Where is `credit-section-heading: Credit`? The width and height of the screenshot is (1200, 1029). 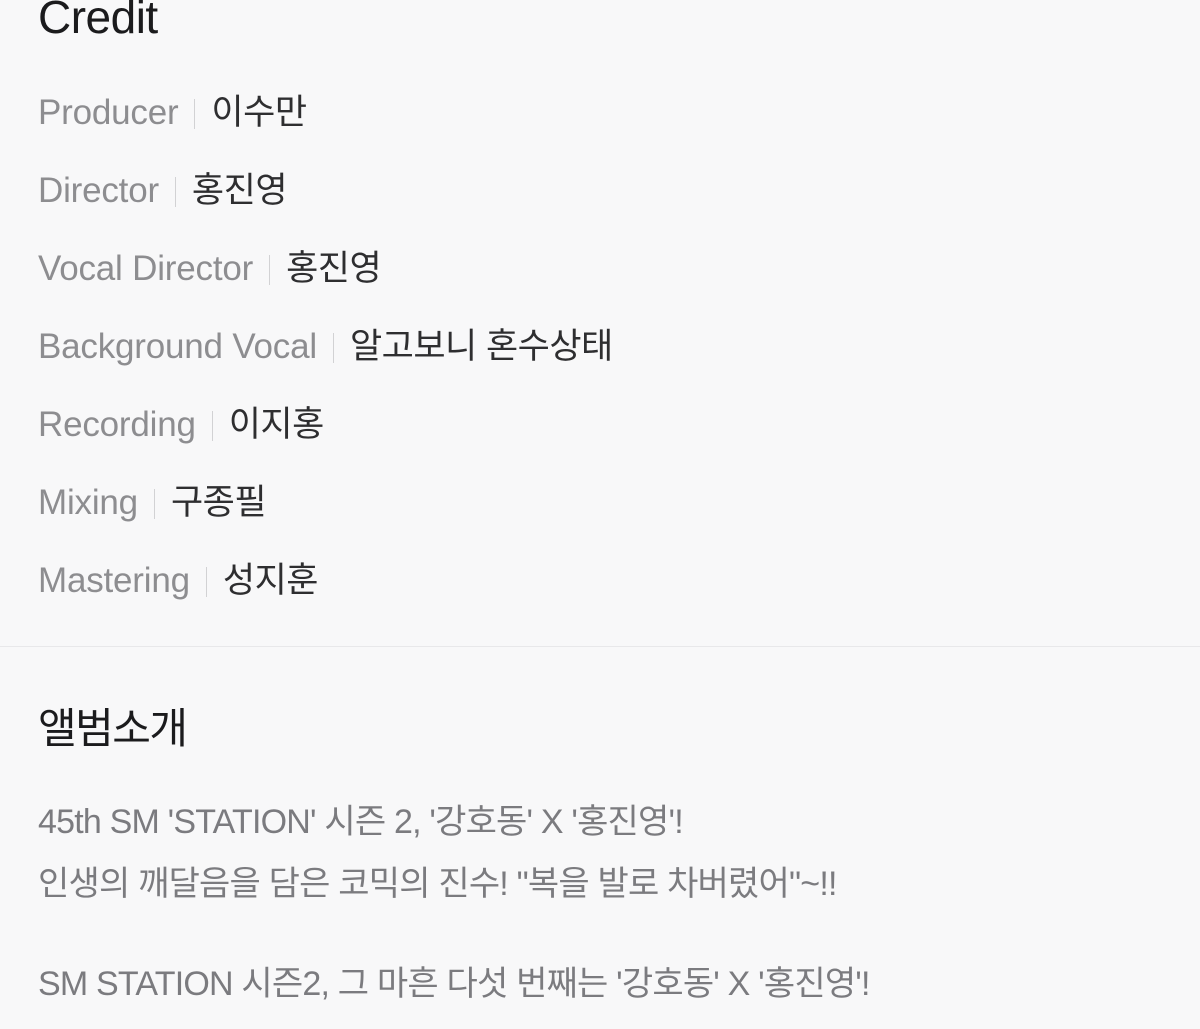
credit-section-heading: Credit is located at coordinates (98, 21).